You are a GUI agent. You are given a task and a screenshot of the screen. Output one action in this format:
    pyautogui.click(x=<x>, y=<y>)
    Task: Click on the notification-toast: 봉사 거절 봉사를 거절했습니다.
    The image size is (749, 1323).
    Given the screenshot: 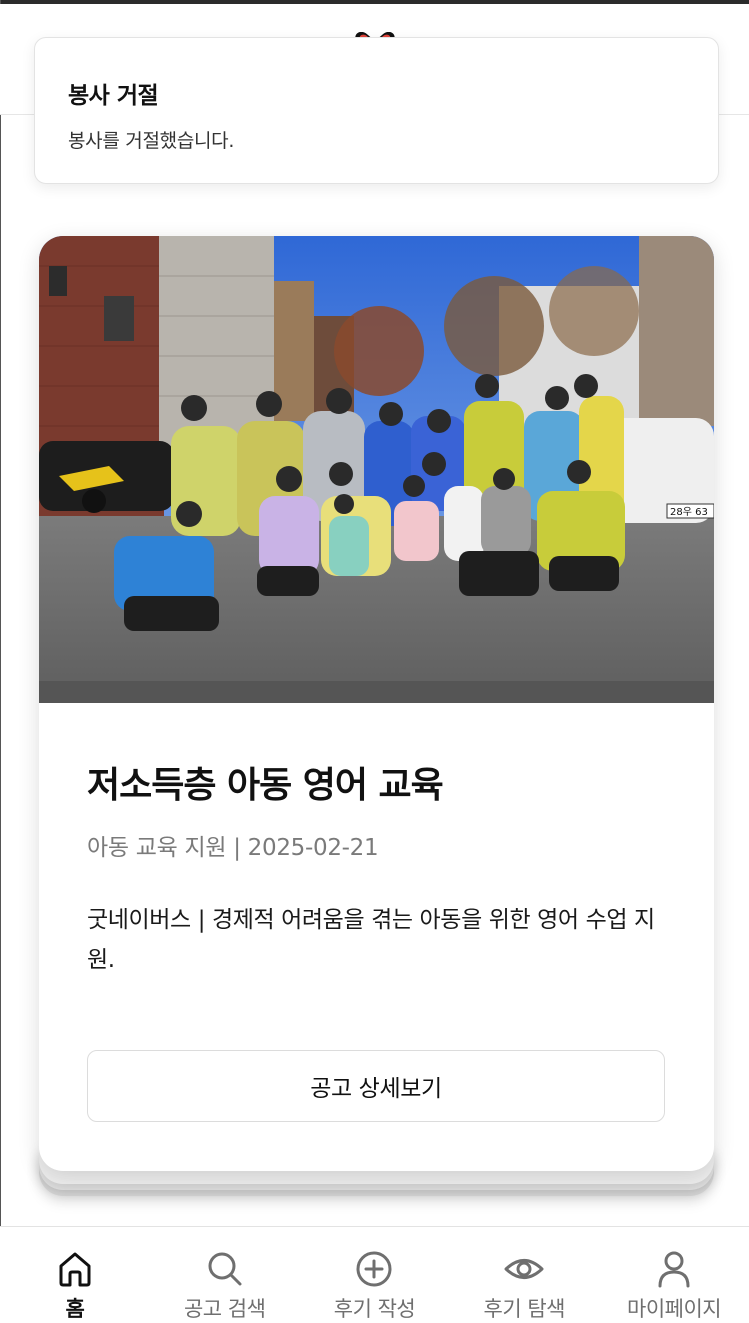 What is the action you would take?
    pyautogui.click(x=376, y=110)
    